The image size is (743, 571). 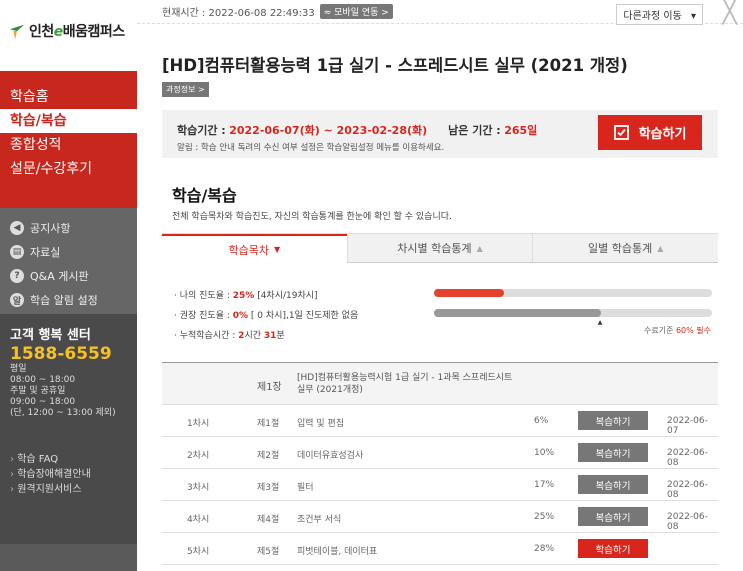 What do you see at coordinates (277, 249) in the screenshot?
I see `triangle-down-icon: ▼` at bounding box center [277, 249].